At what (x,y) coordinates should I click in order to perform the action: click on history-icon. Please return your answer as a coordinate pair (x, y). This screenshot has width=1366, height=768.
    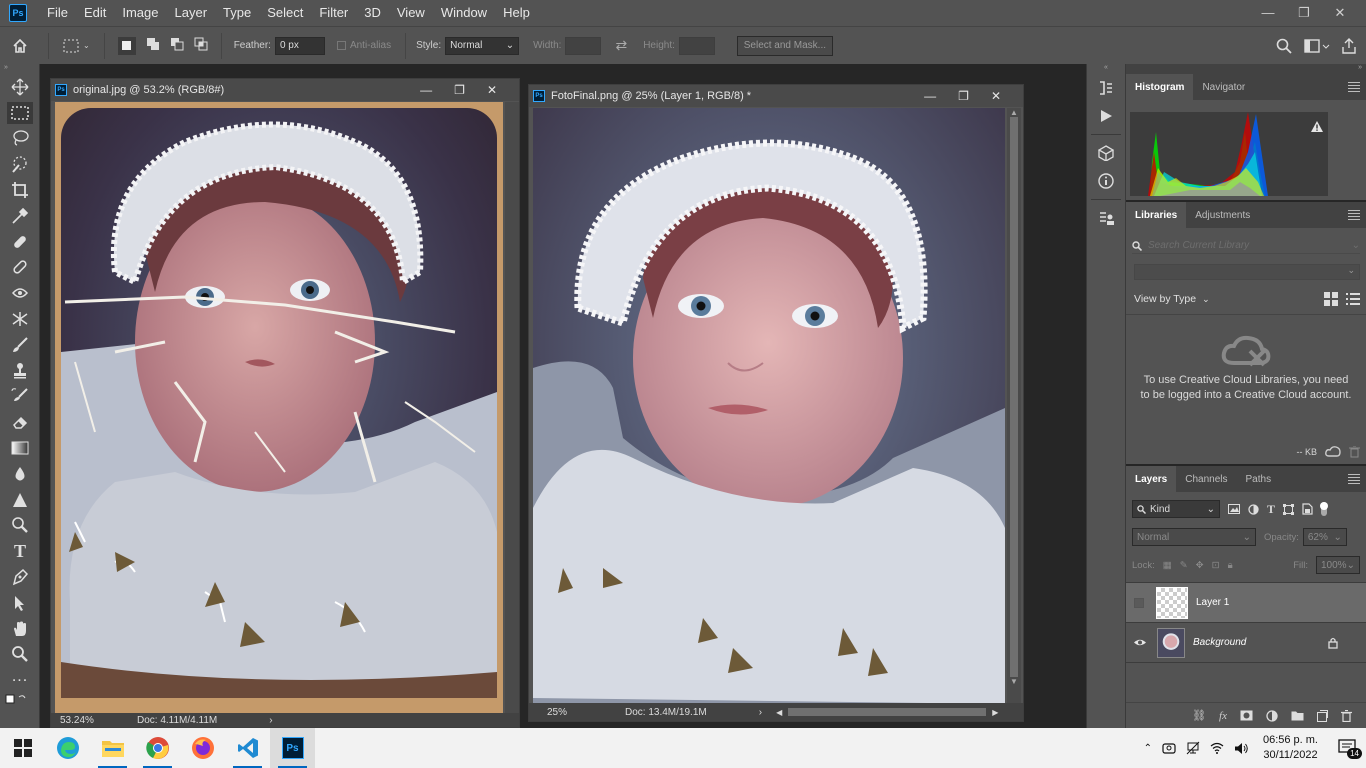
    Looking at the image, I should click on (1106, 88).